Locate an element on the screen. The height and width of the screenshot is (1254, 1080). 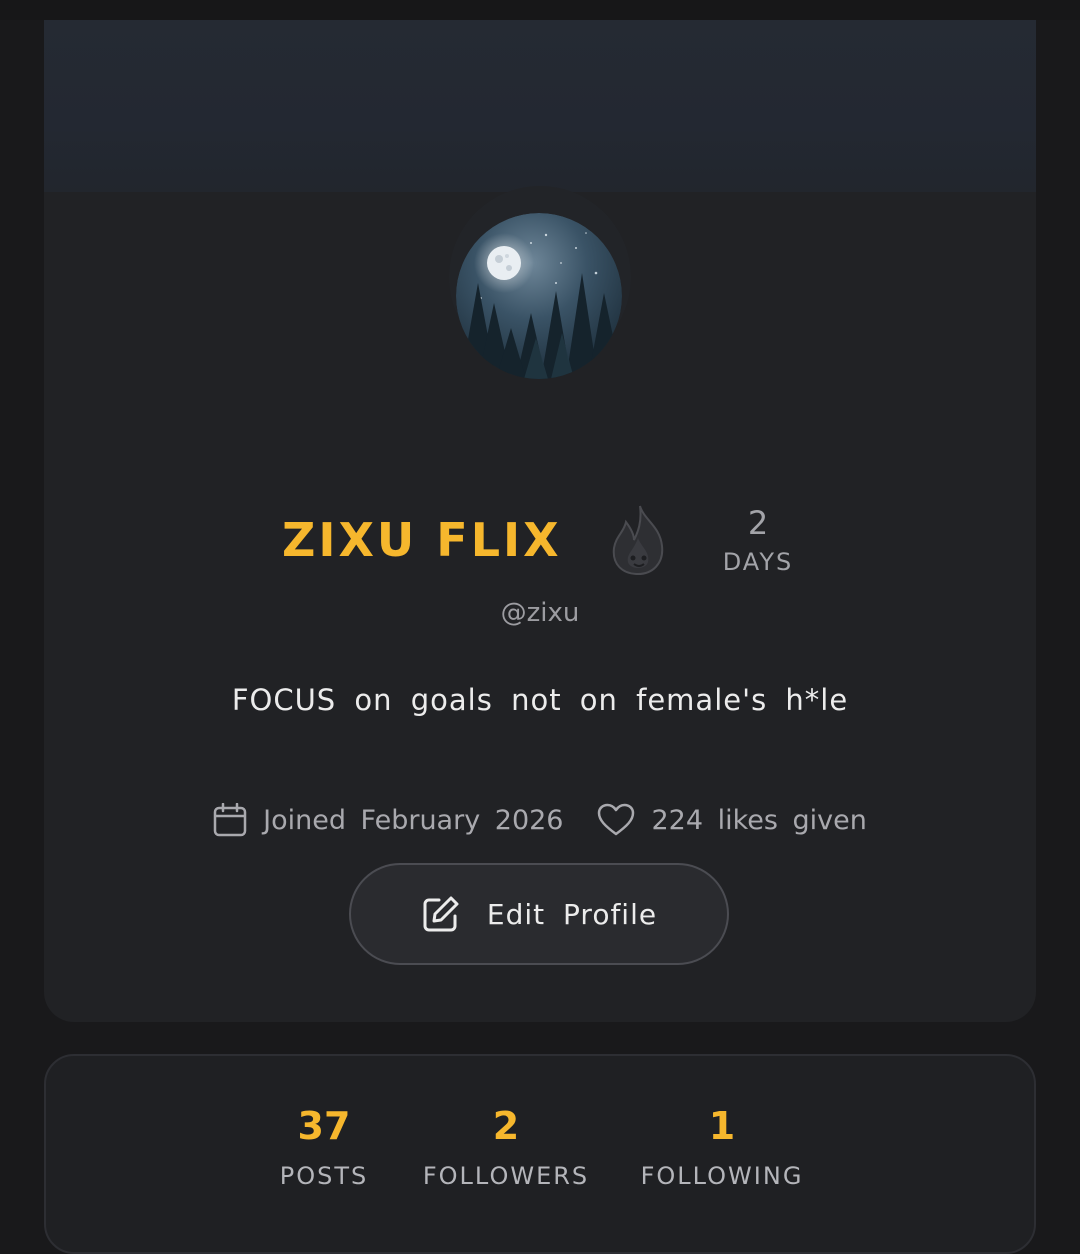
moonlit-forest-avatar is located at coordinates (539, 296).